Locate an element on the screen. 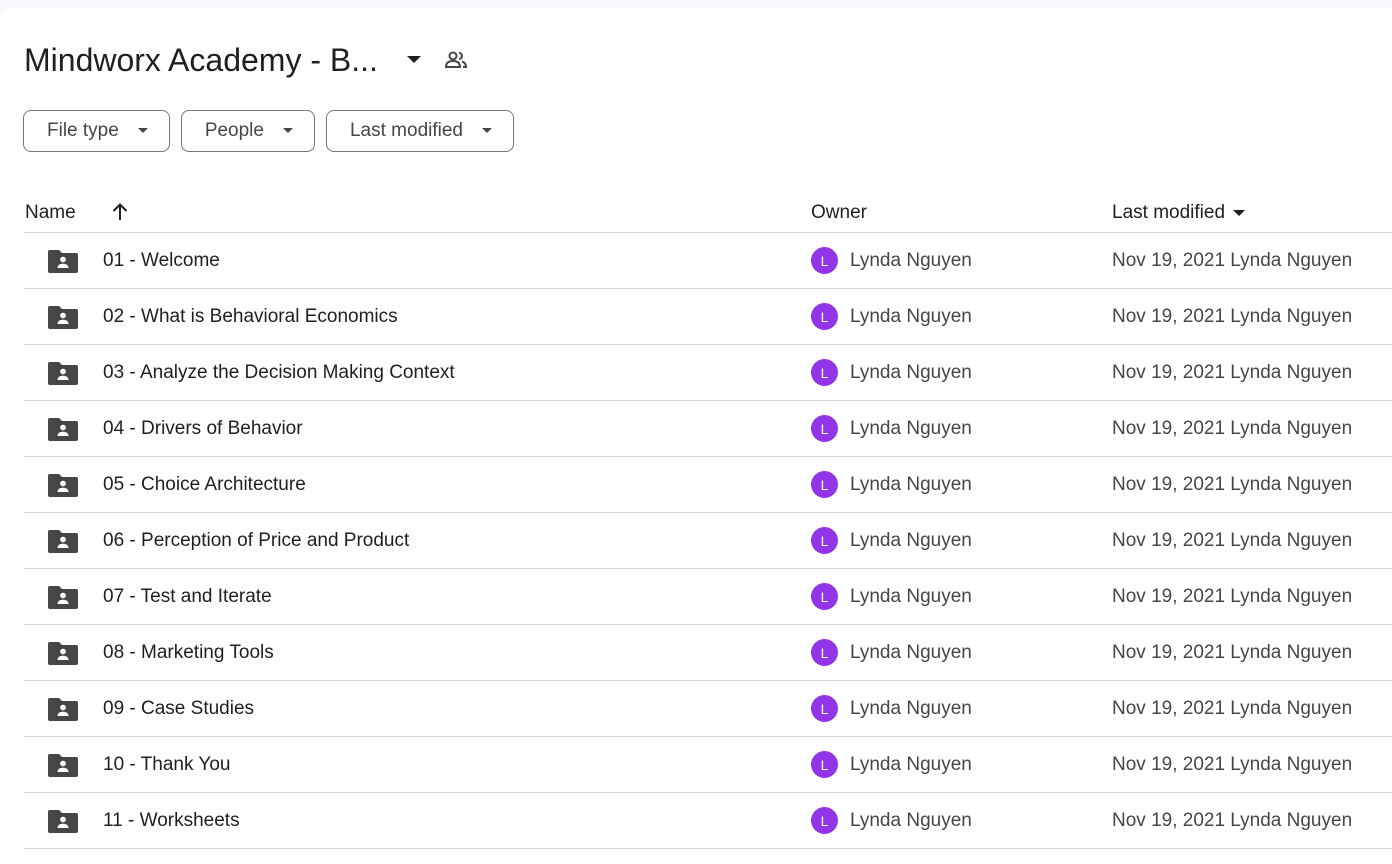 The height and width of the screenshot is (864, 1392). file-name: 05 - Choice Architecture is located at coordinates (204, 484).